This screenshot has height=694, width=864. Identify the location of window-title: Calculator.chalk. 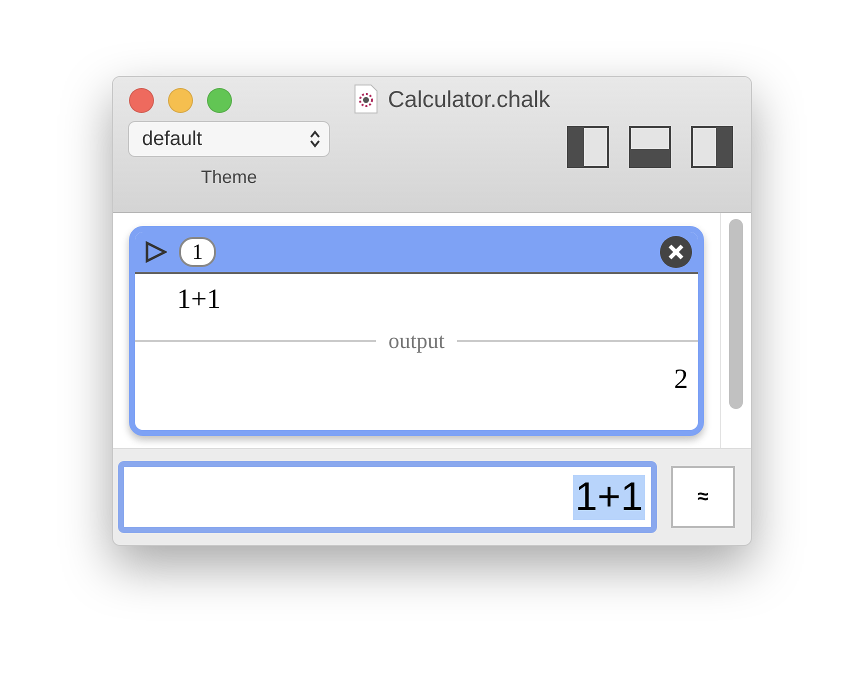
(469, 99).